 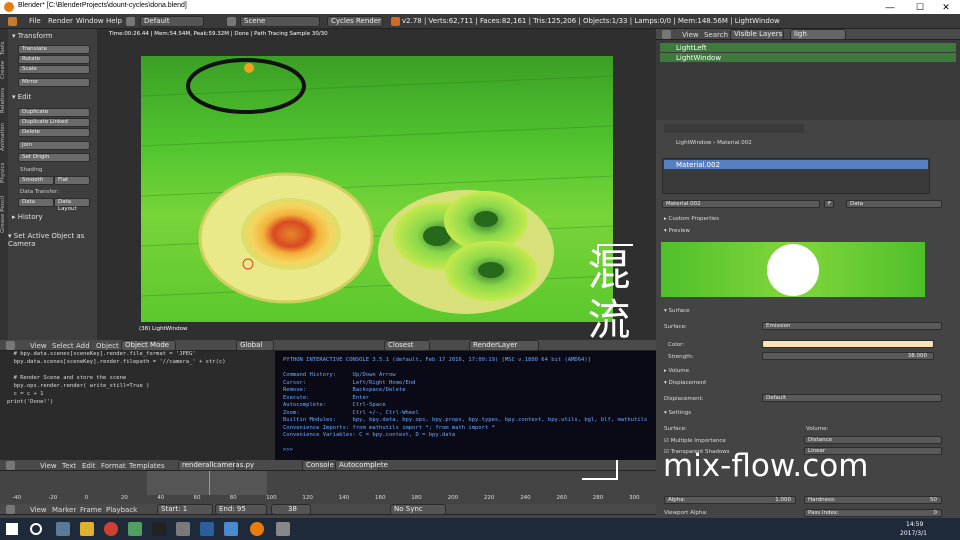 I want to click on snap-dropdown: Closest, so click(x=407, y=345).